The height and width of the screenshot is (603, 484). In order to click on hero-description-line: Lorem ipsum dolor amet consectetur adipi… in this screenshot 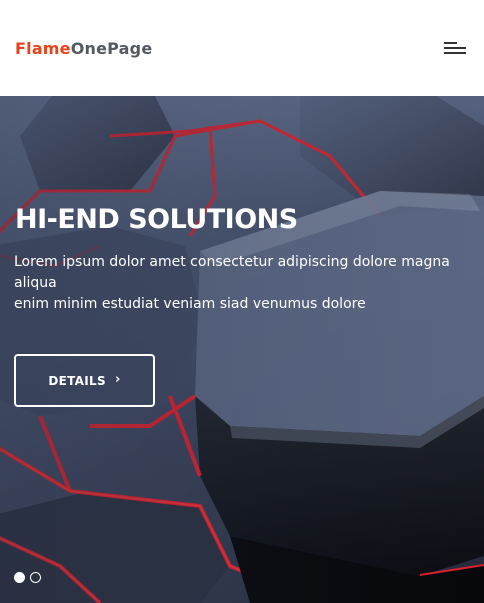, I will do `click(232, 272)`.